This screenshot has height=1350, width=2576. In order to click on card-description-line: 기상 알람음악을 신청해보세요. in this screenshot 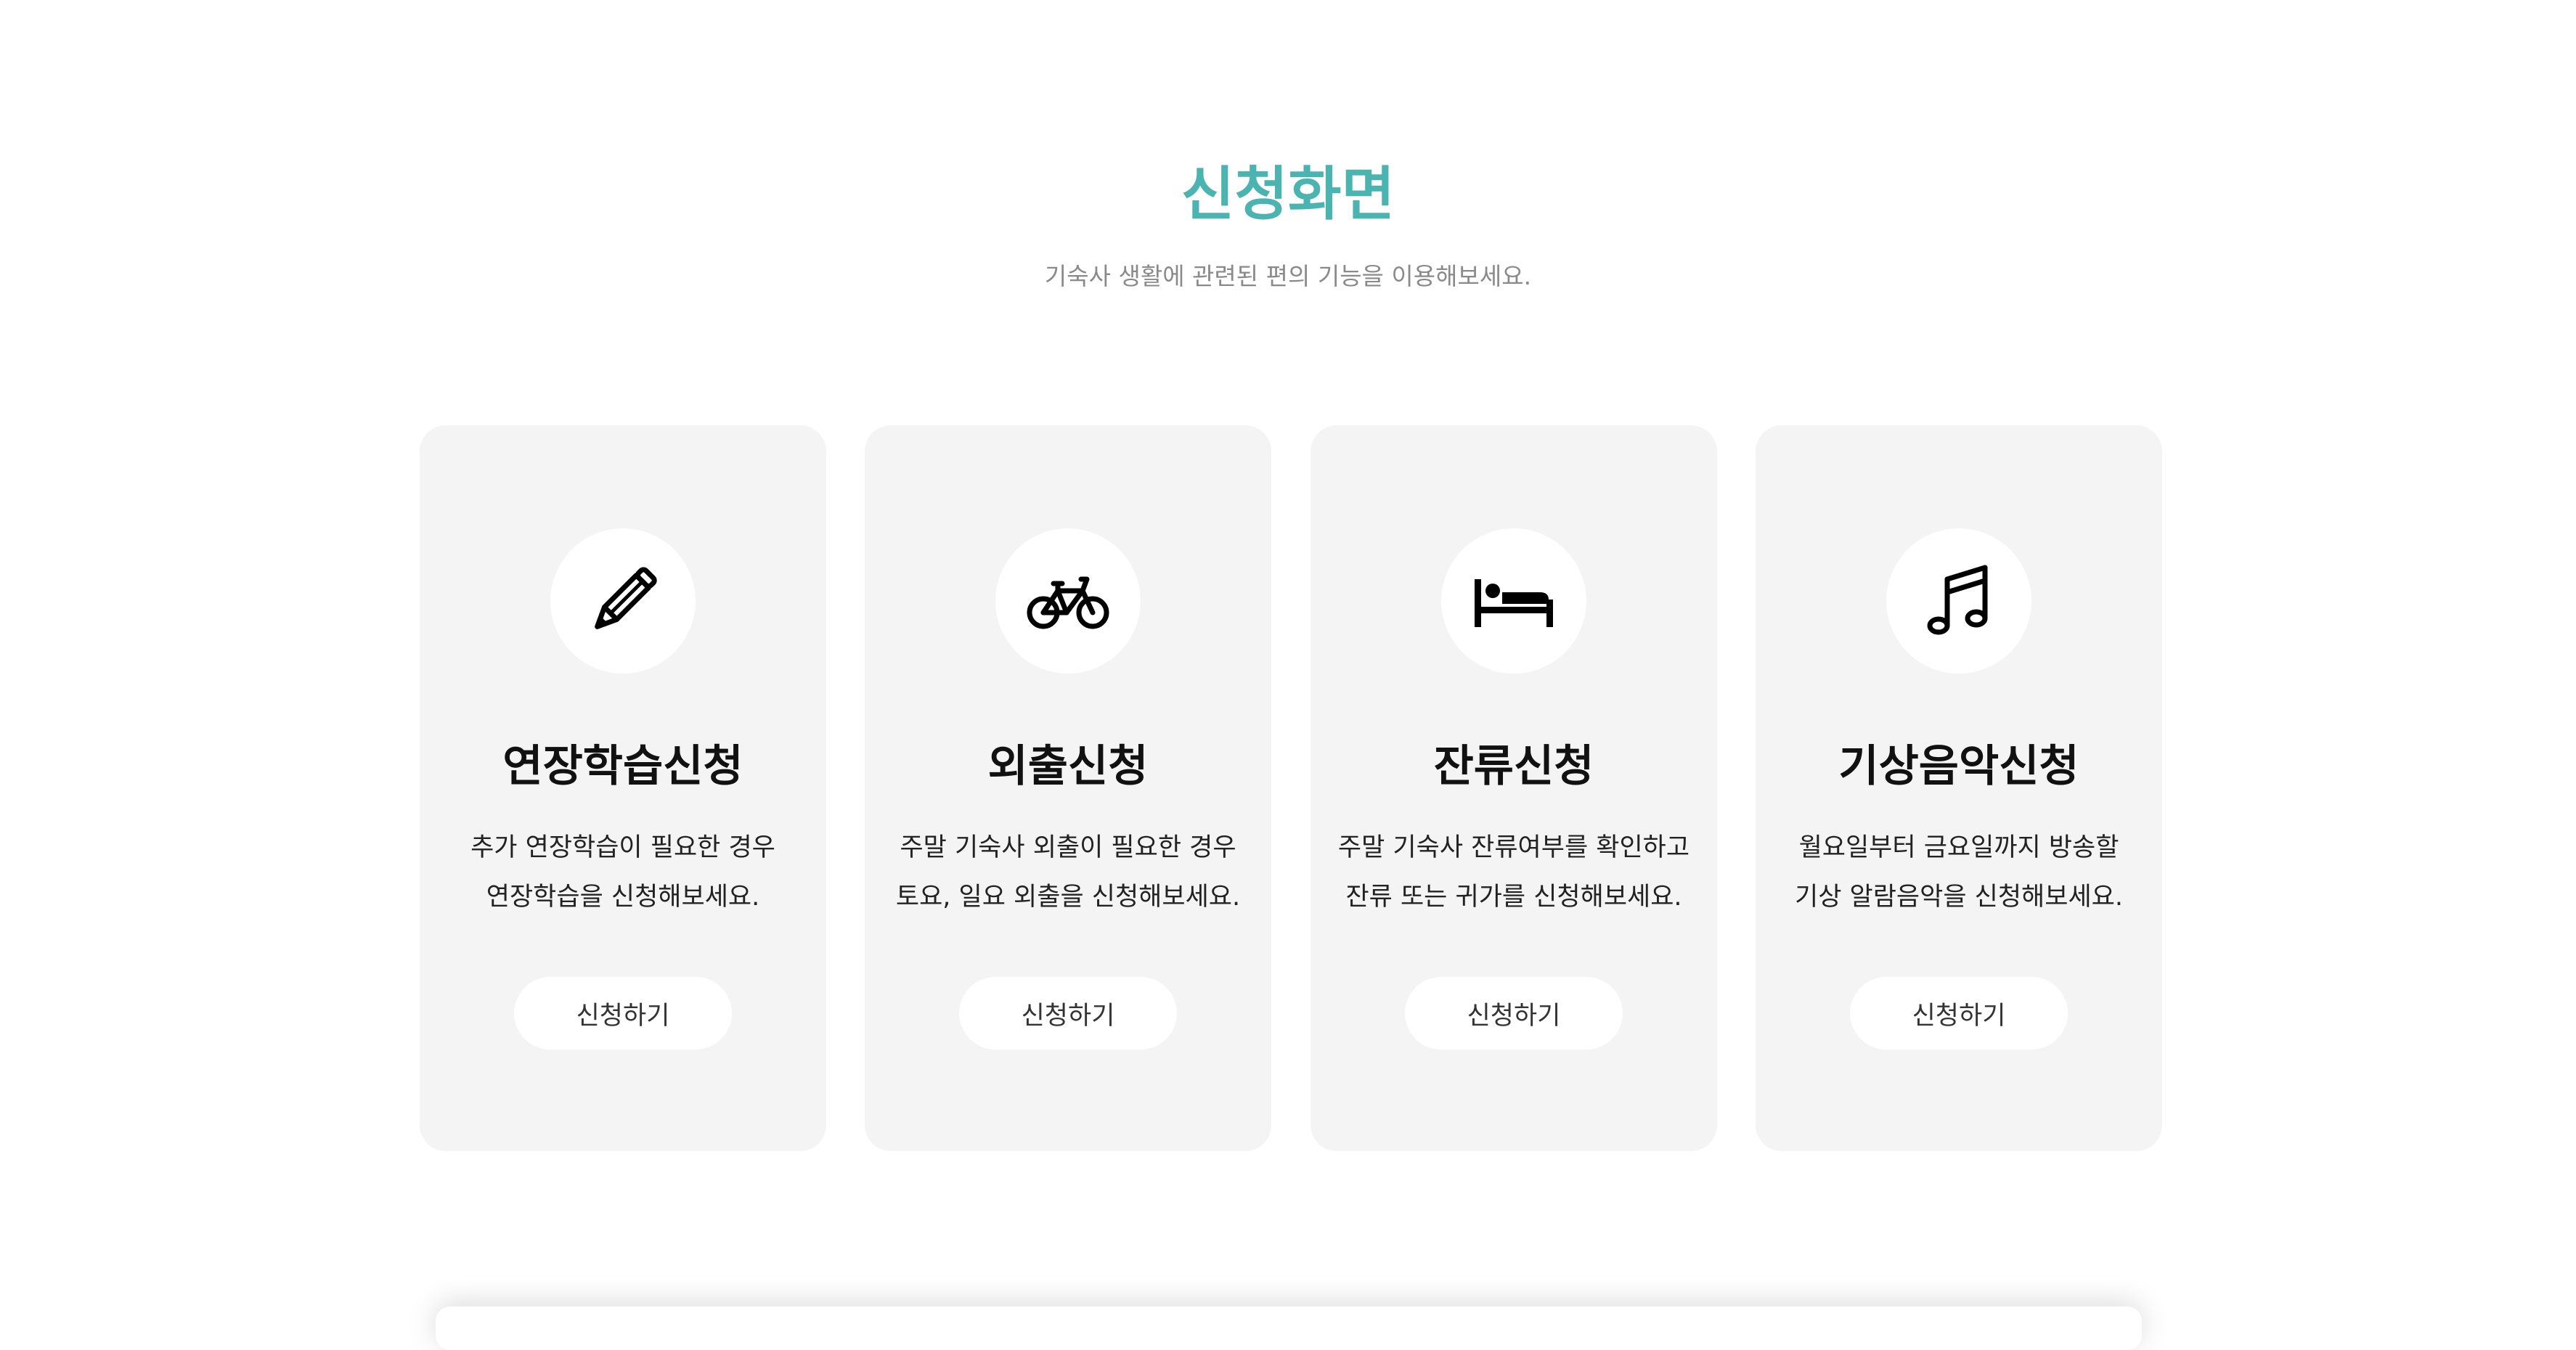, I will do `click(1959, 898)`.